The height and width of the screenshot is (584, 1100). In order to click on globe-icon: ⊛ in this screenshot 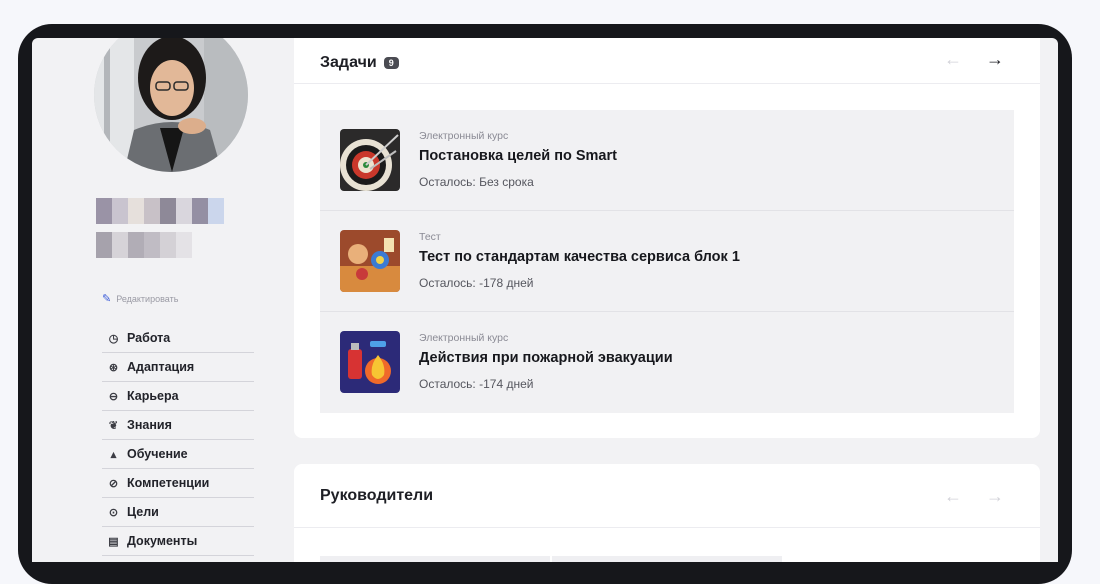, I will do `click(113, 367)`.